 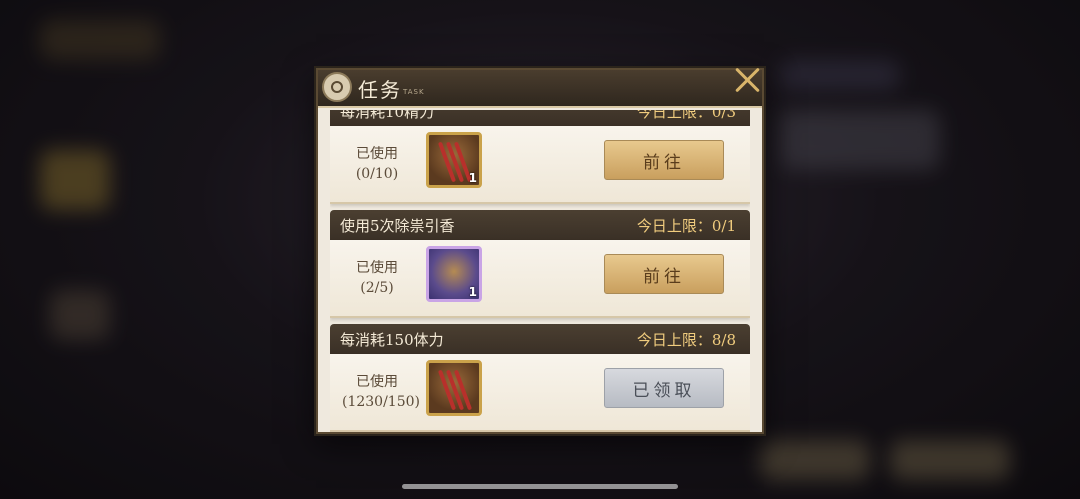 What do you see at coordinates (337, 87) in the screenshot?
I see `task-emblem-icon` at bounding box center [337, 87].